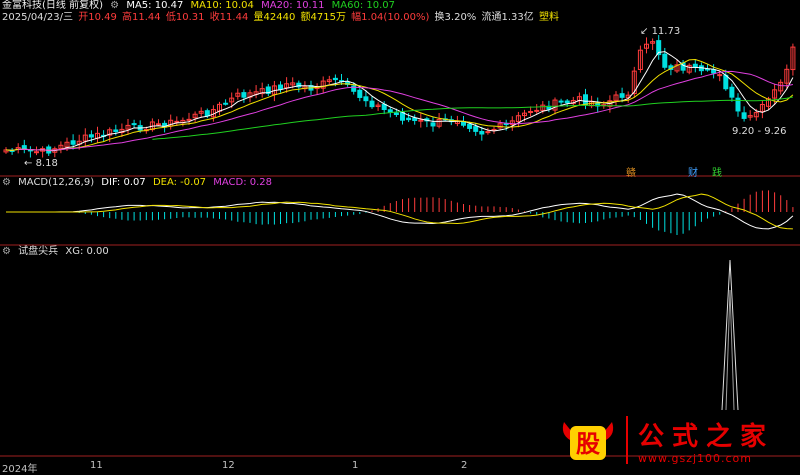  What do you see at coordinates (6, 182) in the screenshot?
I see `macd-settings-icon: ⚙` at bounding box center [6, 182].